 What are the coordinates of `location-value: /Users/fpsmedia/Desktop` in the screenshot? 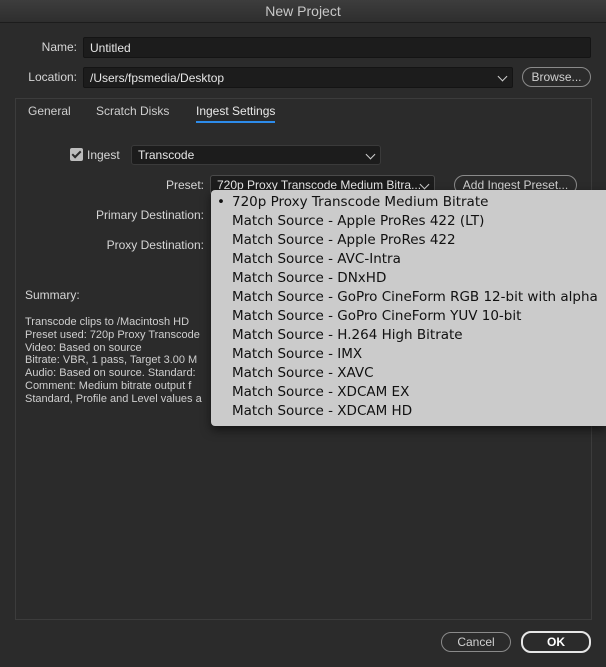 It's located at (157, 78).